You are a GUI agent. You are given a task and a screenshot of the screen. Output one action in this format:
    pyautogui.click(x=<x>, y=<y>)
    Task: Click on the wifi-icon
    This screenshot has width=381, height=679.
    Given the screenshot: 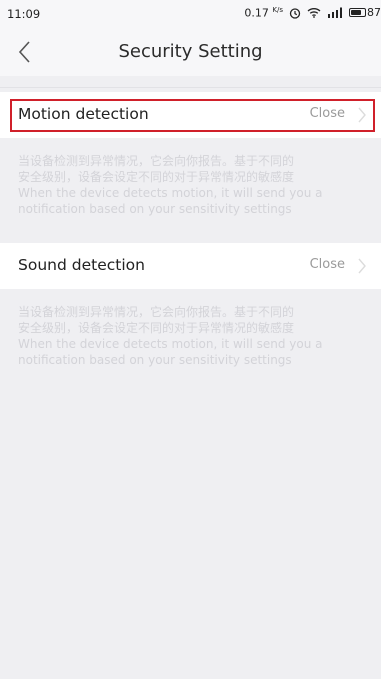 What is the action you would take?
    pyautogui.click(x=314, y=13)
    